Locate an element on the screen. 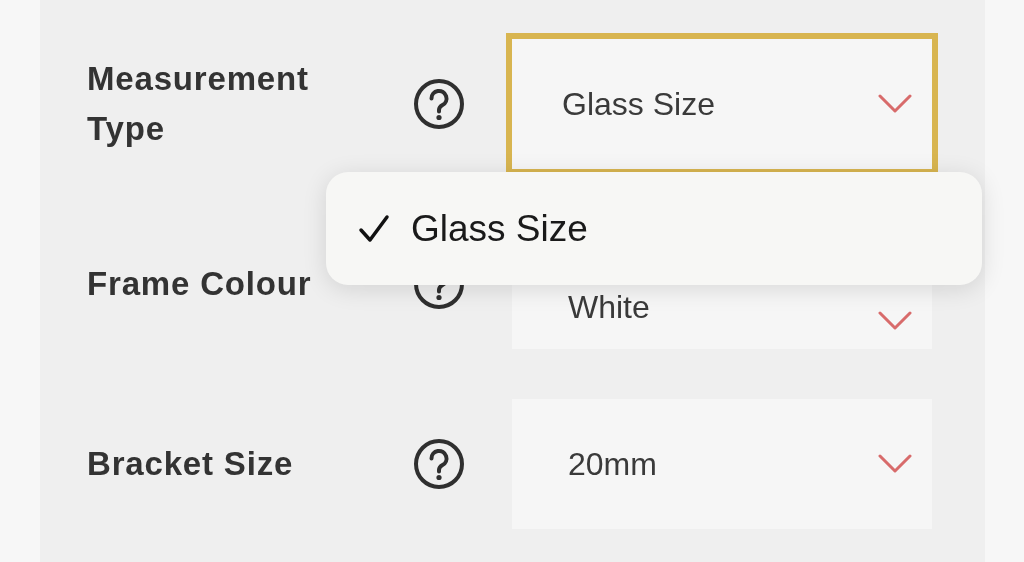 The image size is (1024, 562). field-label: Bracket Size is located at coordinates (191, 464).